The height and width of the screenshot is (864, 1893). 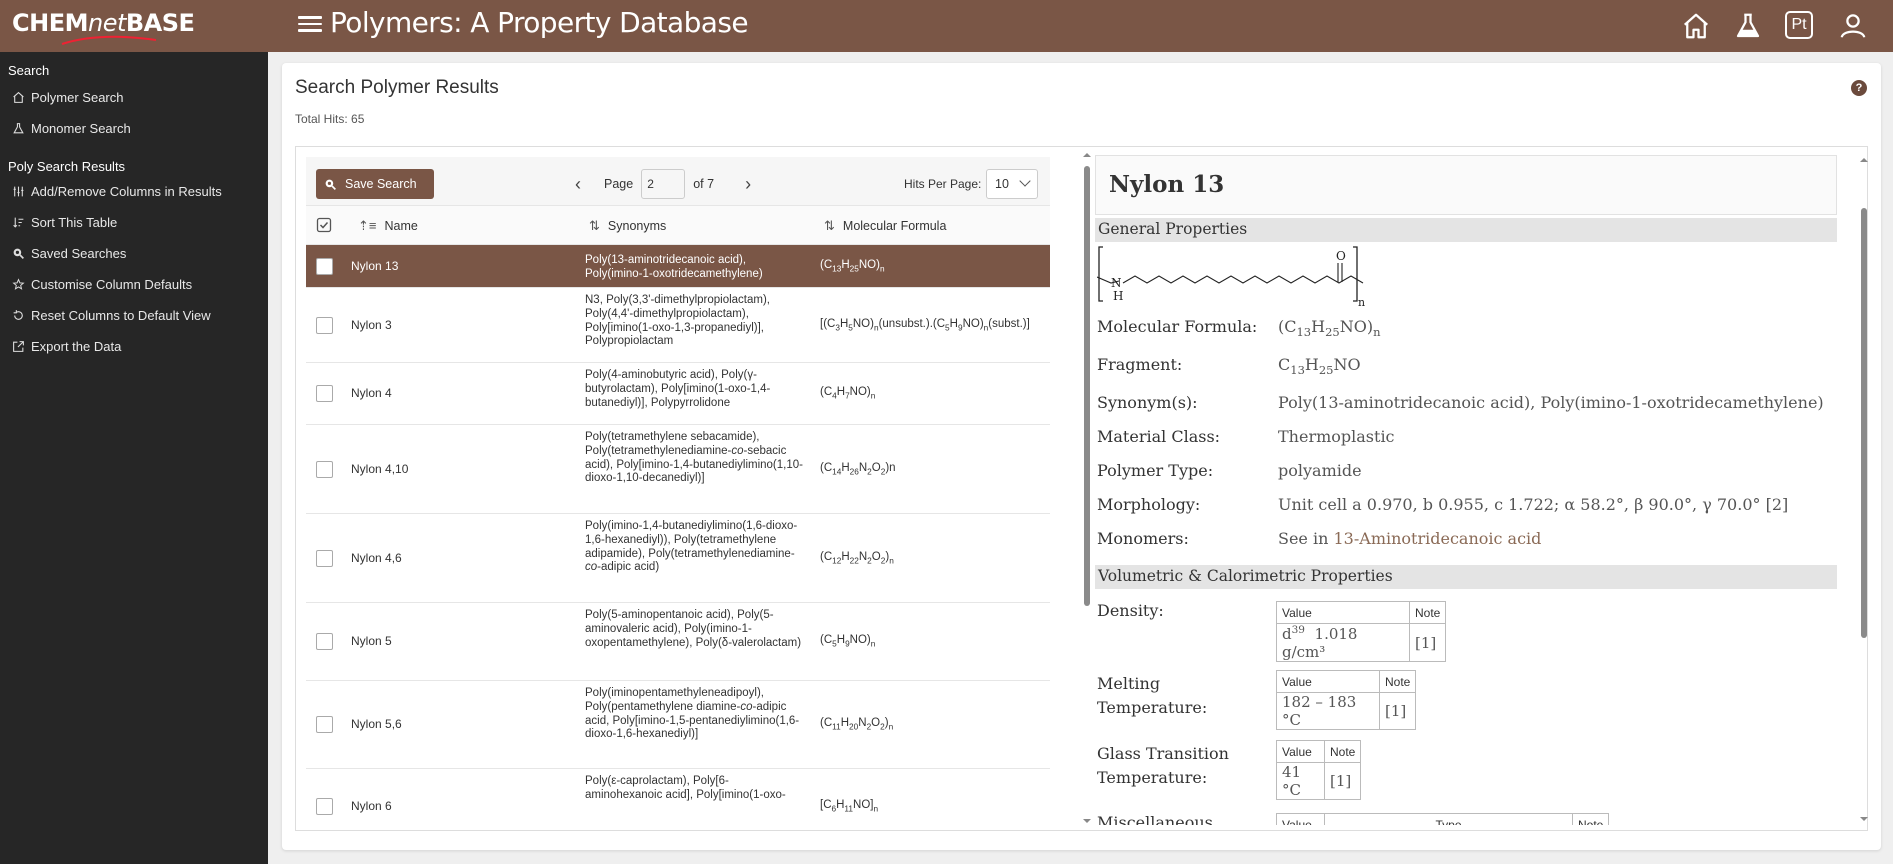 I want to click on reset-icon, so click(x=18, y=315).